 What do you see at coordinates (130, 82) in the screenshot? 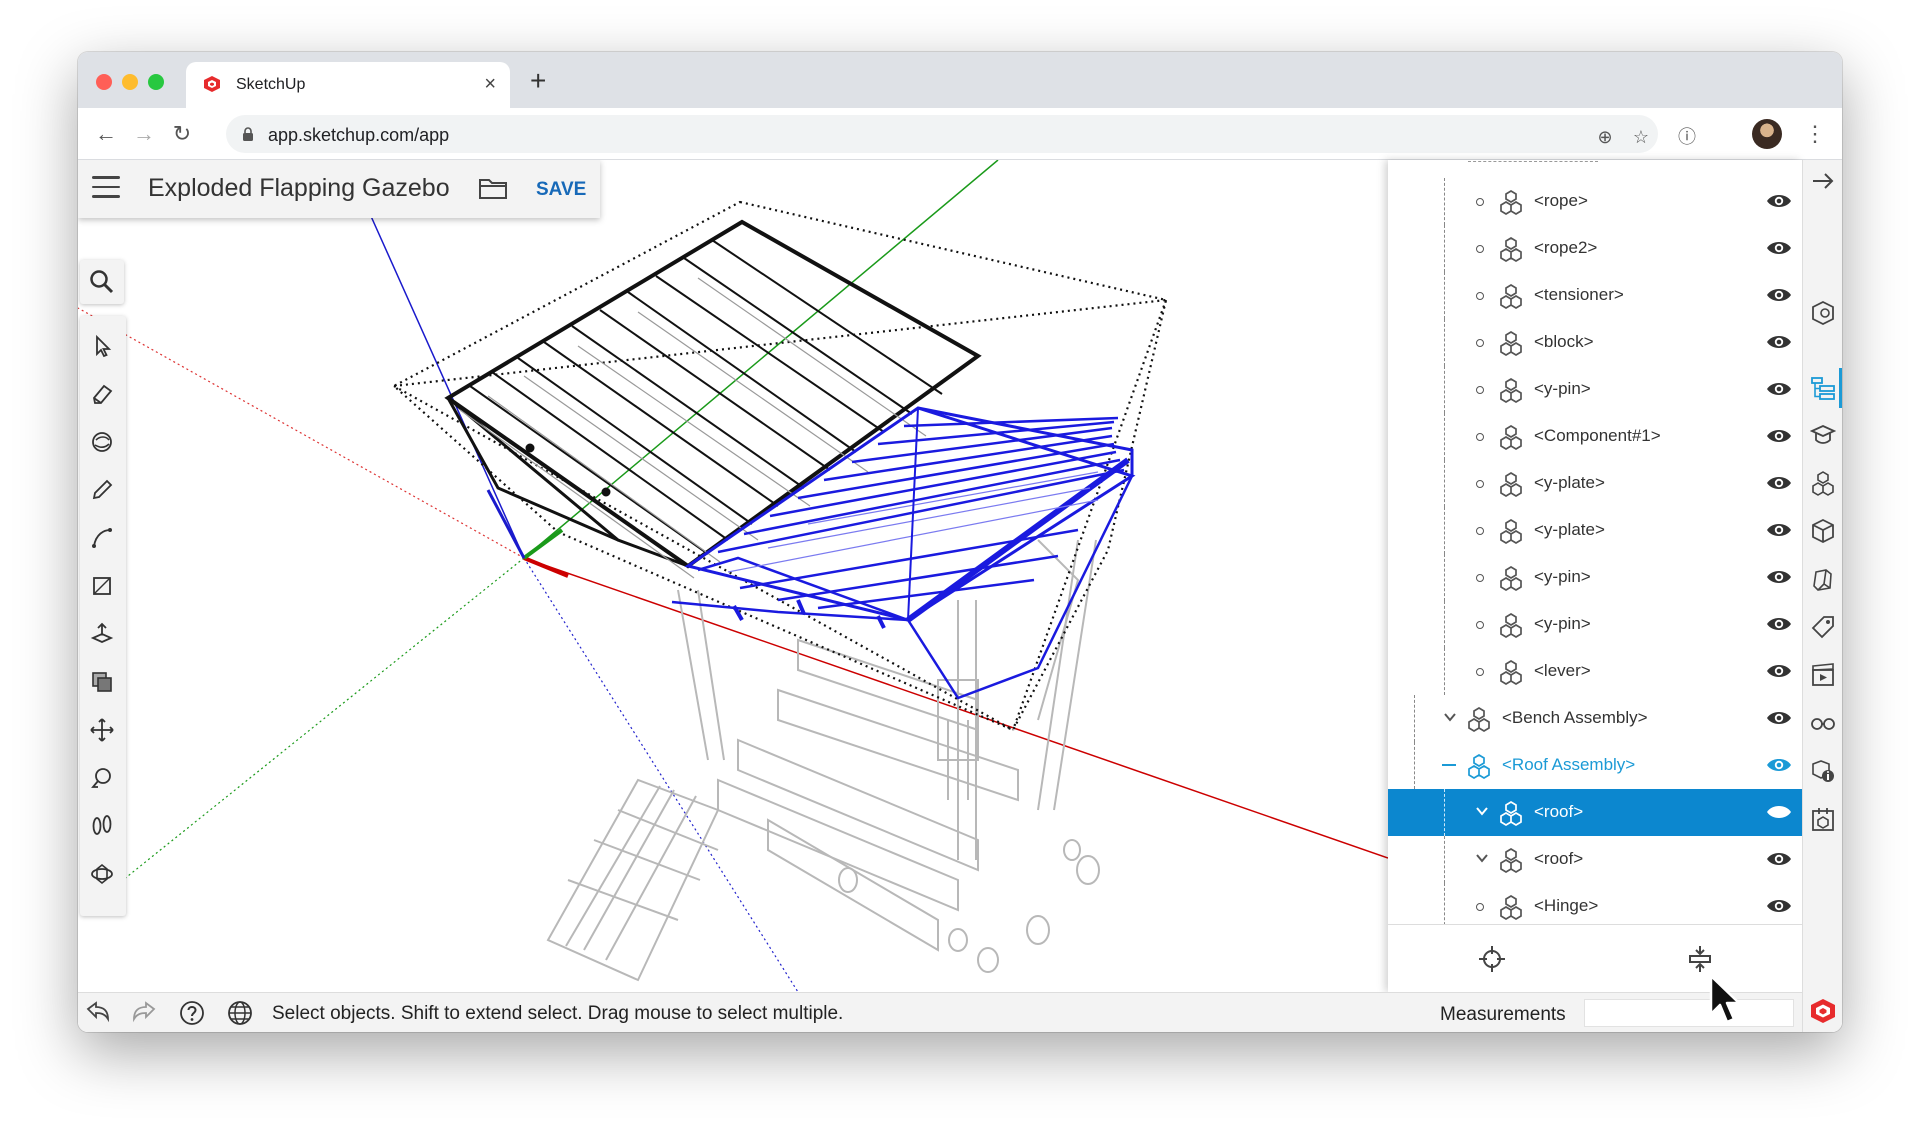
I see `minimize-window-button` at bounding box center [130, 82].